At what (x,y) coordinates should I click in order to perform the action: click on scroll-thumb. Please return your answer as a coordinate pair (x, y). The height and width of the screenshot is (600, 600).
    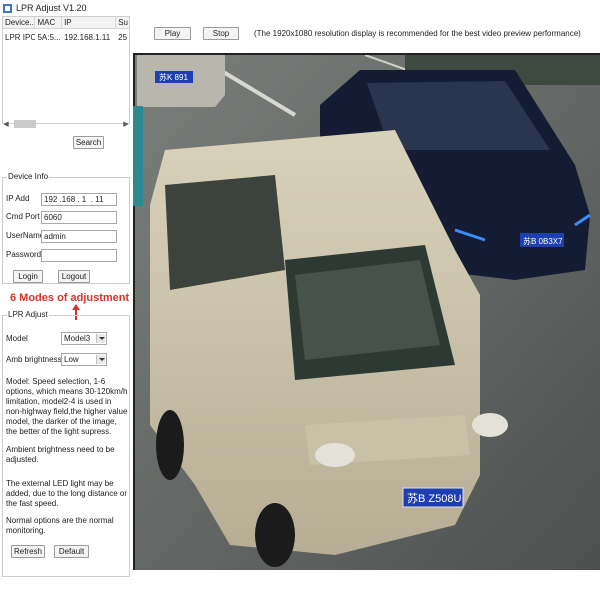
    Looking at the image, I should click on (25, 124).